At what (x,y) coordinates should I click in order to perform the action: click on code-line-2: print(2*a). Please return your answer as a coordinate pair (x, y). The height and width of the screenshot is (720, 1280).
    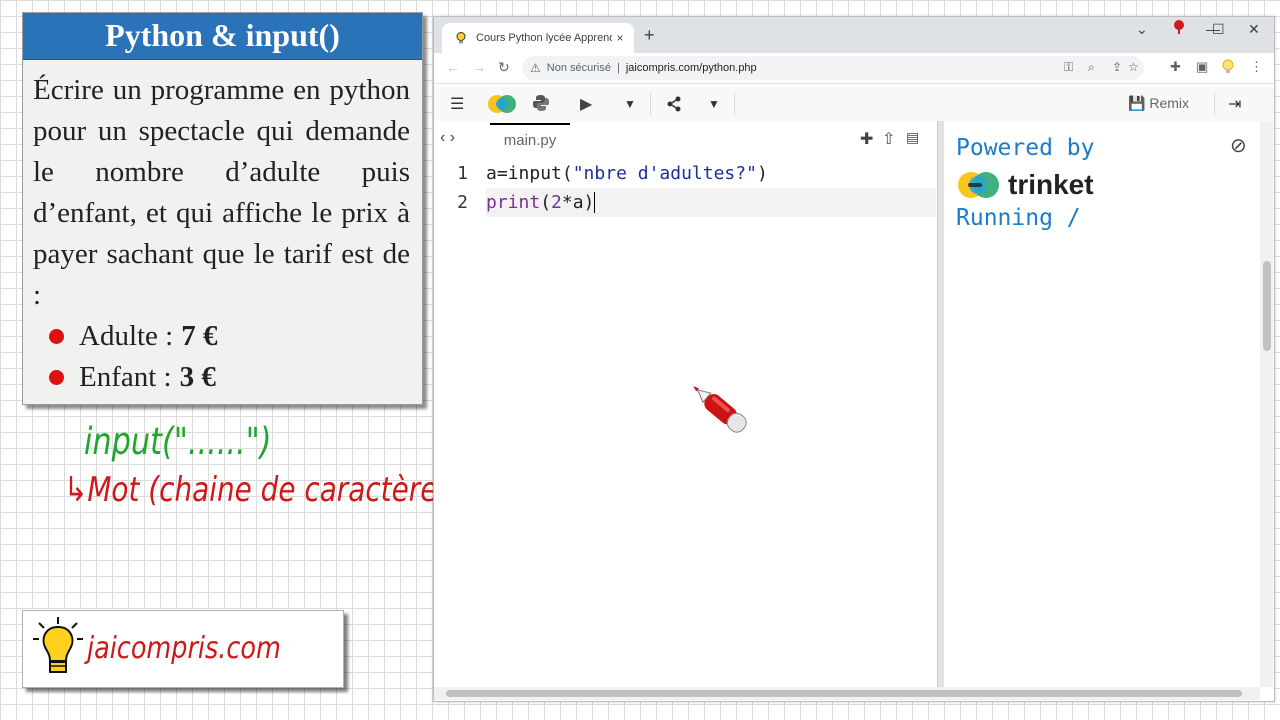
    Looking at the image, I should click on (711, 202).